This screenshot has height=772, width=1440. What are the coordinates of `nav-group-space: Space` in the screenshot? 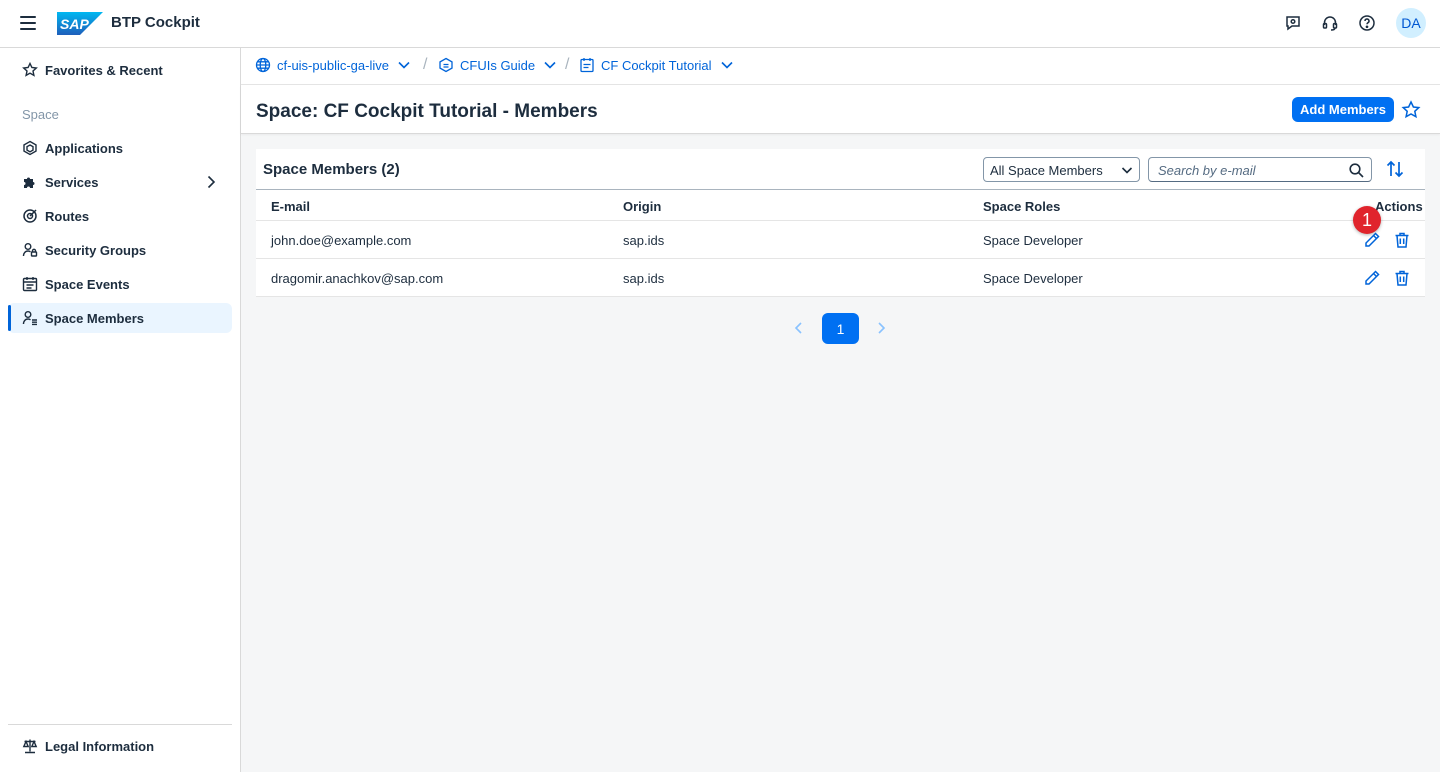 It's located at (40, 114).